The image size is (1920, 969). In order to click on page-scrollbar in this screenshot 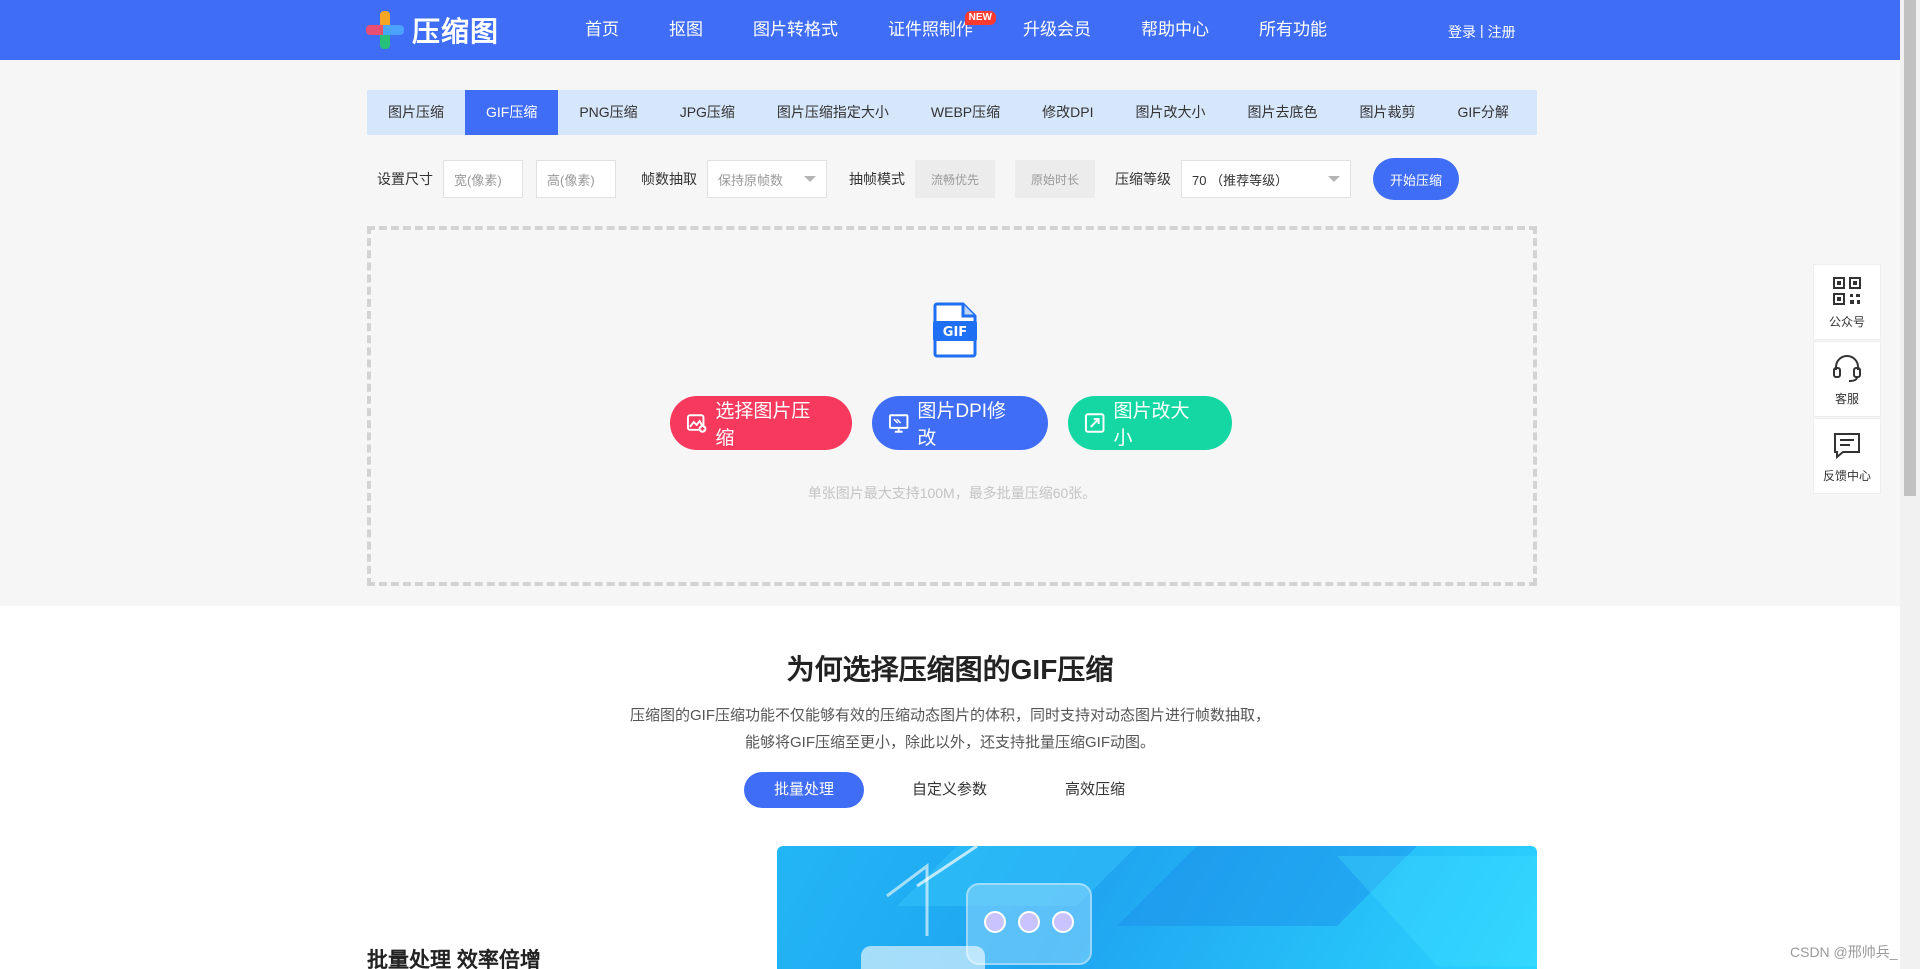, I will do `click(1910, 484)`.